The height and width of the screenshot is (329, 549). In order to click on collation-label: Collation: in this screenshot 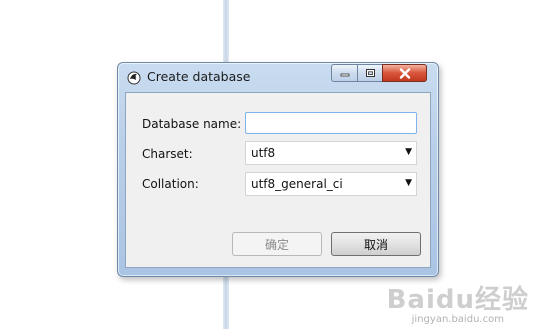, I will do `click(170, 184)`.